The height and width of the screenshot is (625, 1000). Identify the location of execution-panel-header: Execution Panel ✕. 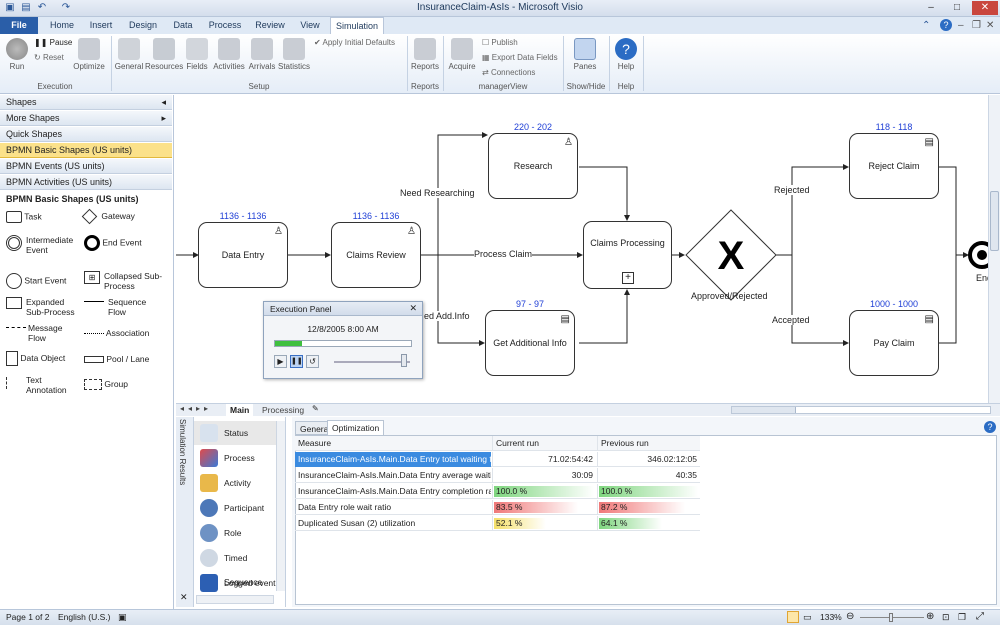
(343, 309).